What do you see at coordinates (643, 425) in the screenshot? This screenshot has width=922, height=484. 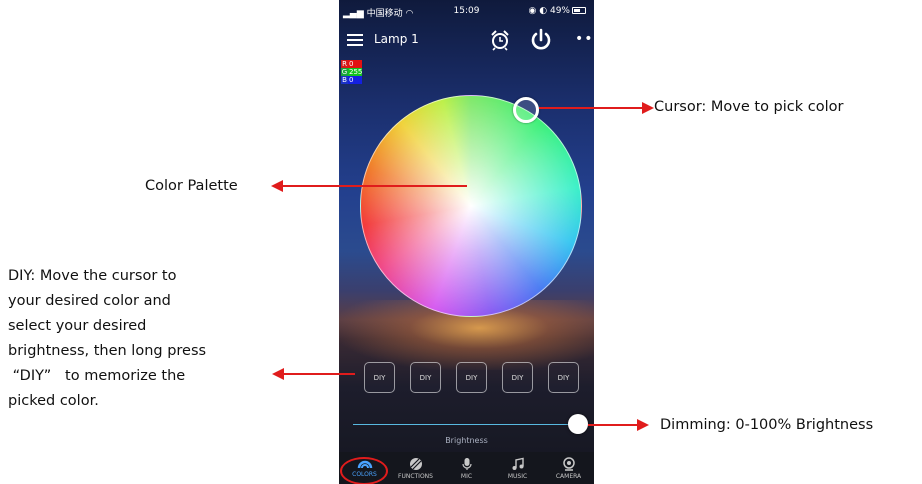 I see `dimming-arrowhead` at bounding box center [643, 425].